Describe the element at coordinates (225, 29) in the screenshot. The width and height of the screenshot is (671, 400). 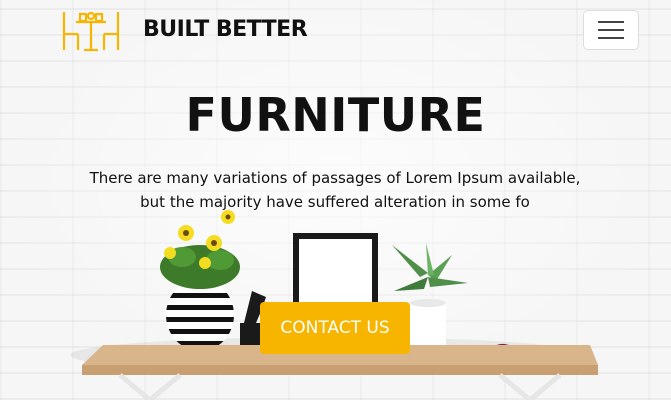
I see `brand-name: BUILT BETTER` at that location.